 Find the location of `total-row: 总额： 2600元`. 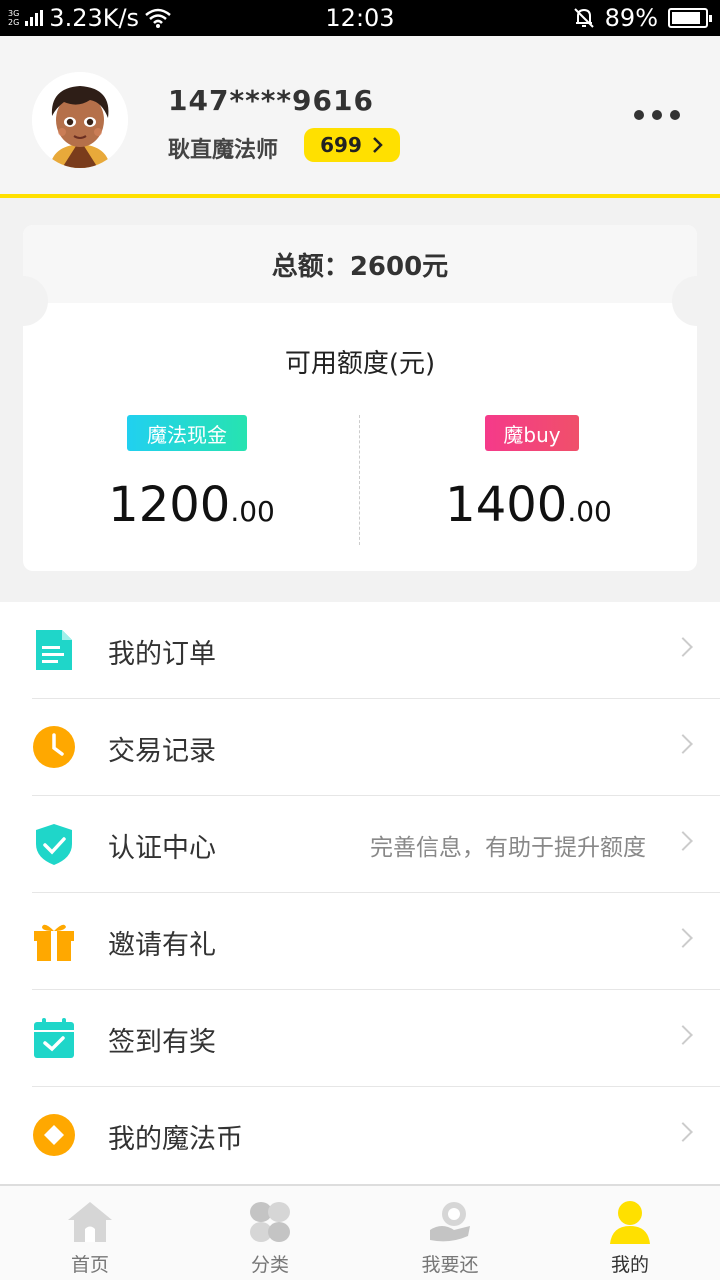

total-row: 总额： 2600元 is located at coordinates (360, 264).